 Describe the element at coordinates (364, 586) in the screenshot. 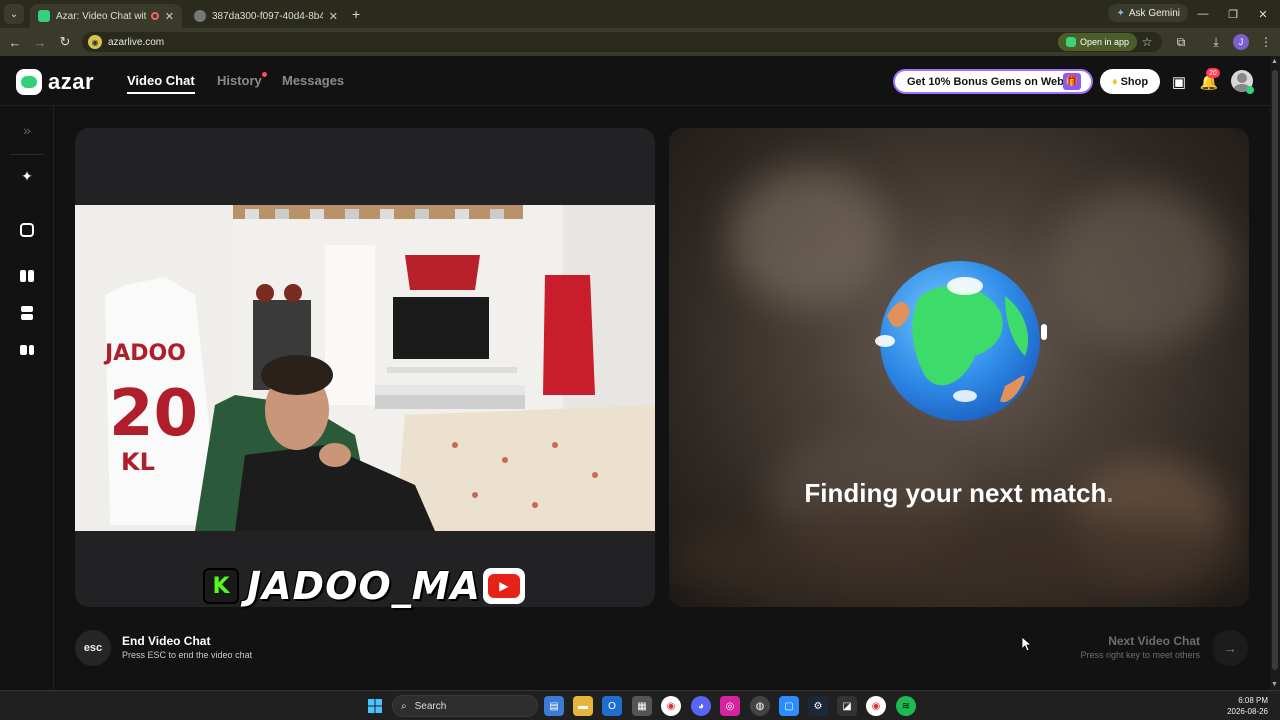

I see `streamer-watermark: K JADOO_MA ▶` at that location.